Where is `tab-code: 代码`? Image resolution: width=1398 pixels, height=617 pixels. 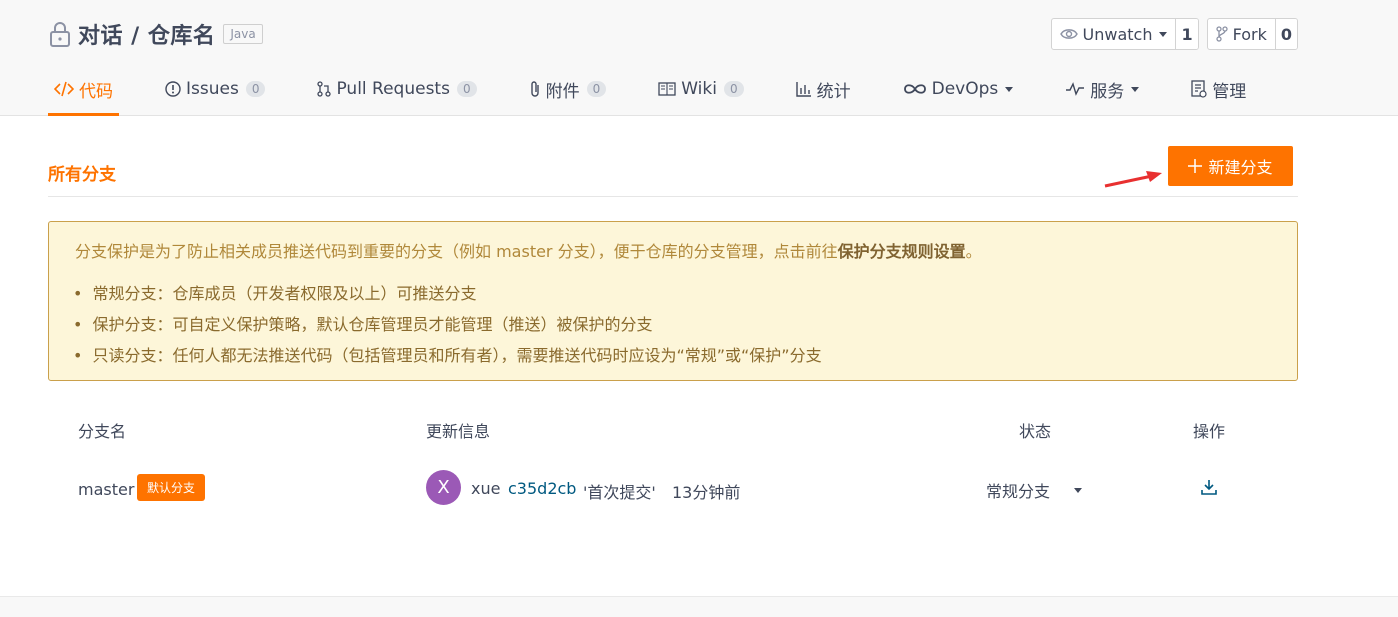 tab-code: 代码 is located at coordinates (83, 90).